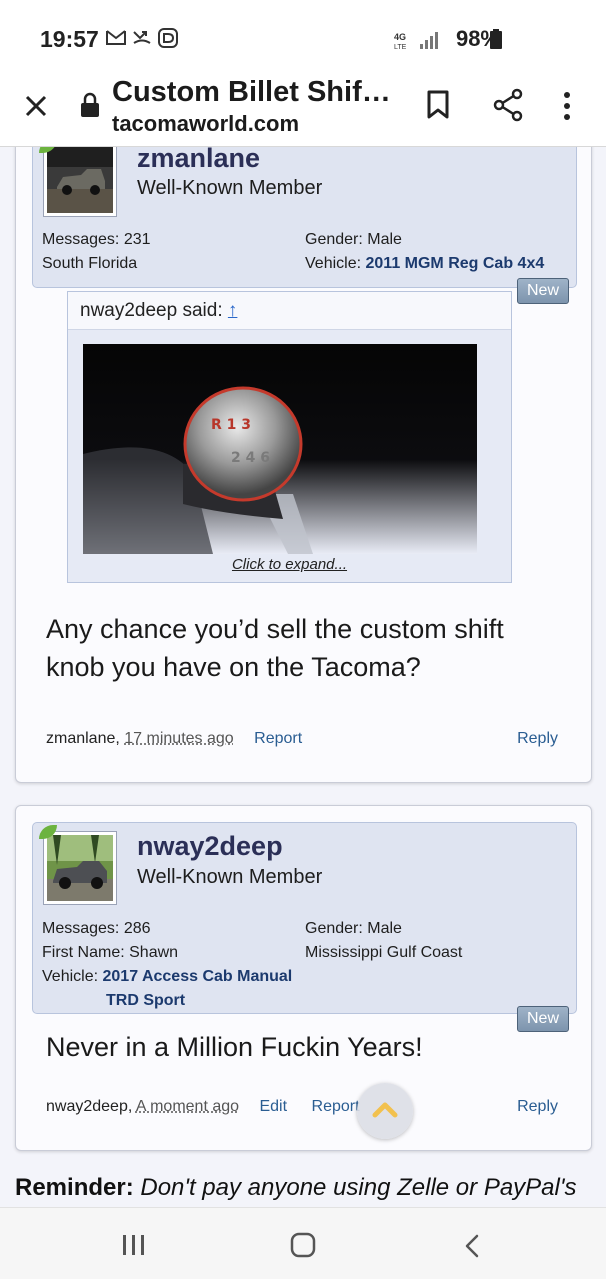 The width and height of the screenshot is (606, 1279). What do you see at coordinates (400, 47) in the screenshot?
I see `svg-text: LTE` at bounding box center [400, 47].